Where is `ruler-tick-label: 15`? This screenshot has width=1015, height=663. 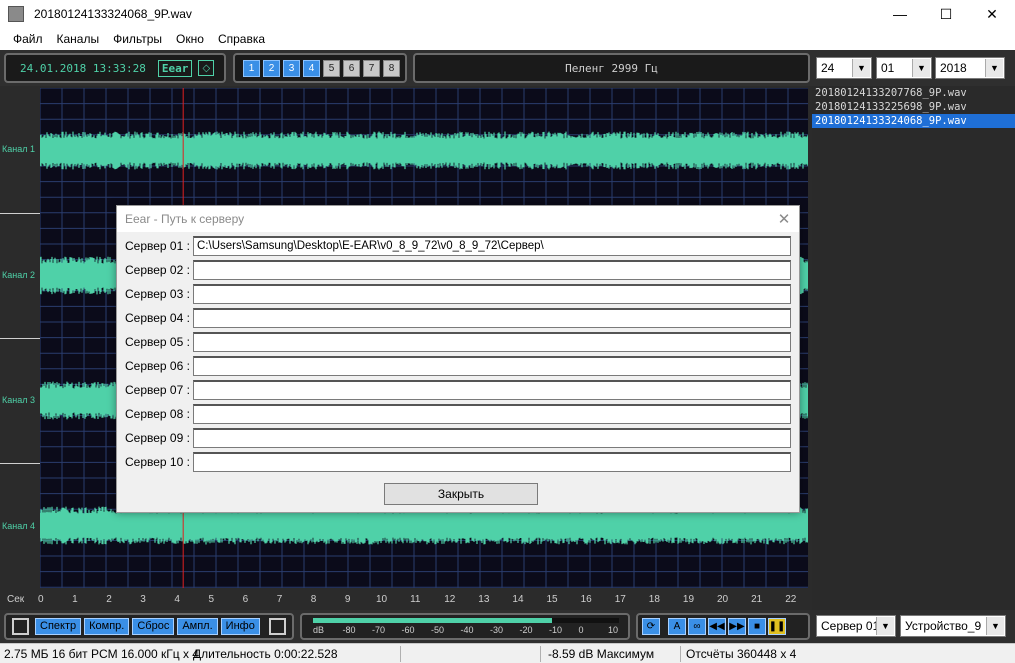
ruler-tick-label: 15 is located at coordinates (552, 599).